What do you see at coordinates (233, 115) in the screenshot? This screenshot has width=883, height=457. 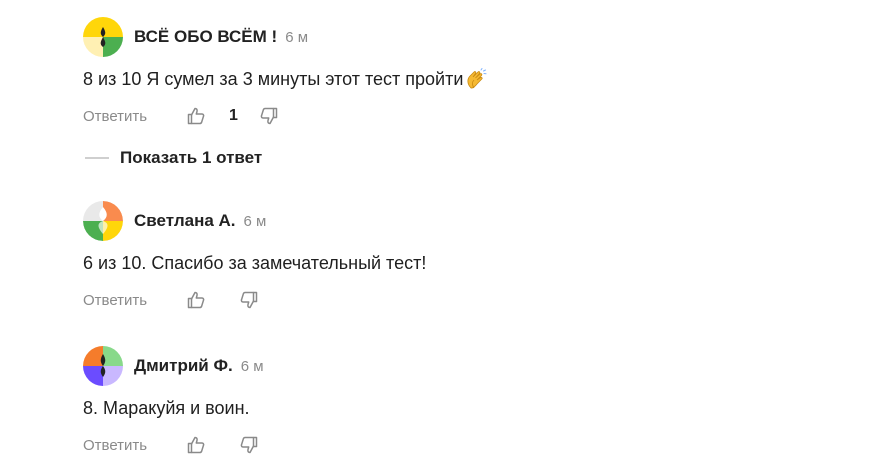 I see `like-count: 1` at bounding box center [233, 115].